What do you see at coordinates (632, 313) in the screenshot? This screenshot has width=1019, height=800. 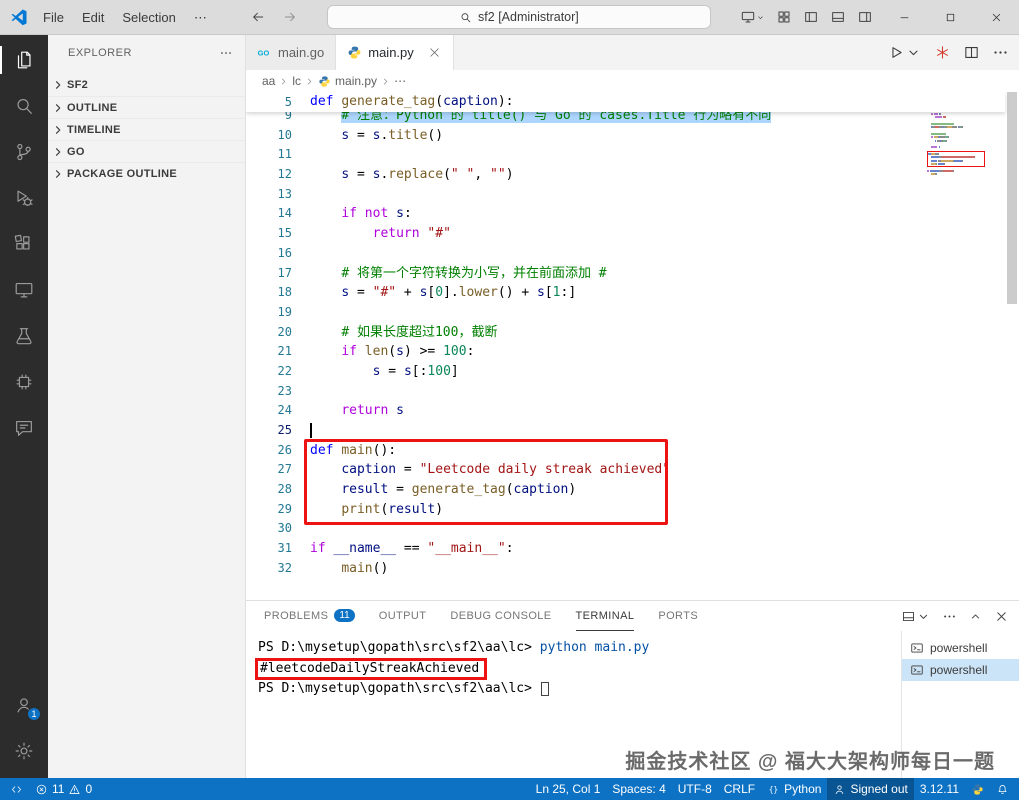 I see `code-line-19: 19` at bounding box center [632, 313].